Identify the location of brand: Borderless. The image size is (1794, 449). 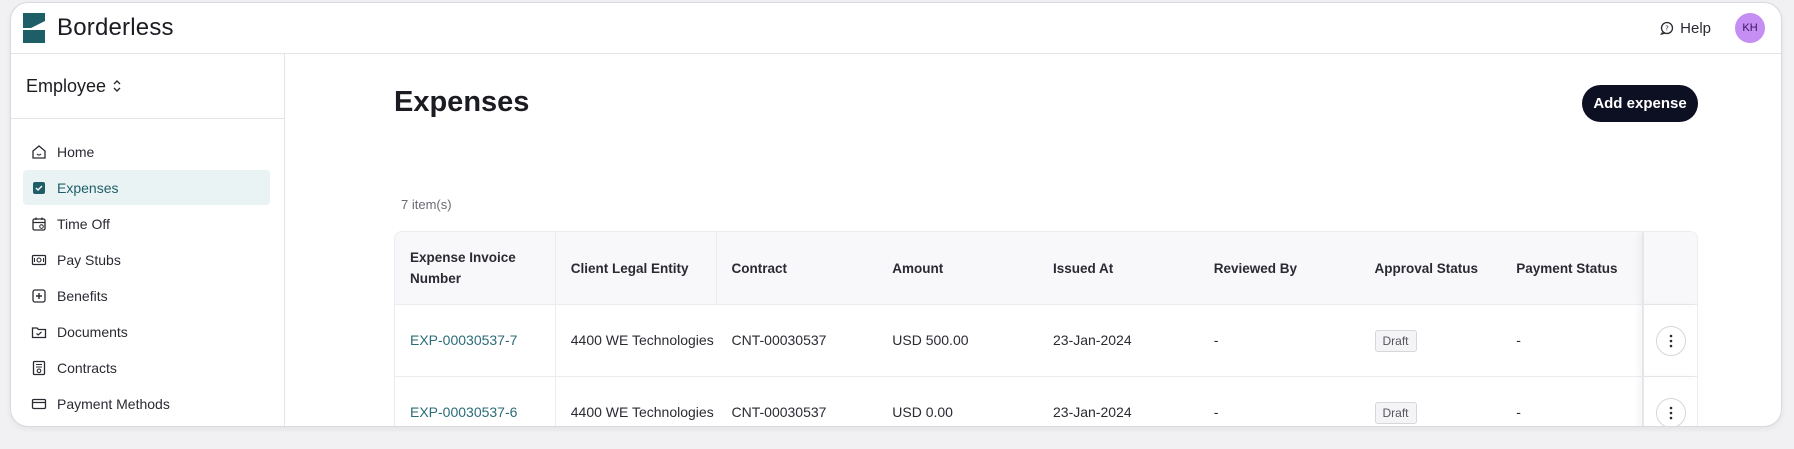
(98, 28).